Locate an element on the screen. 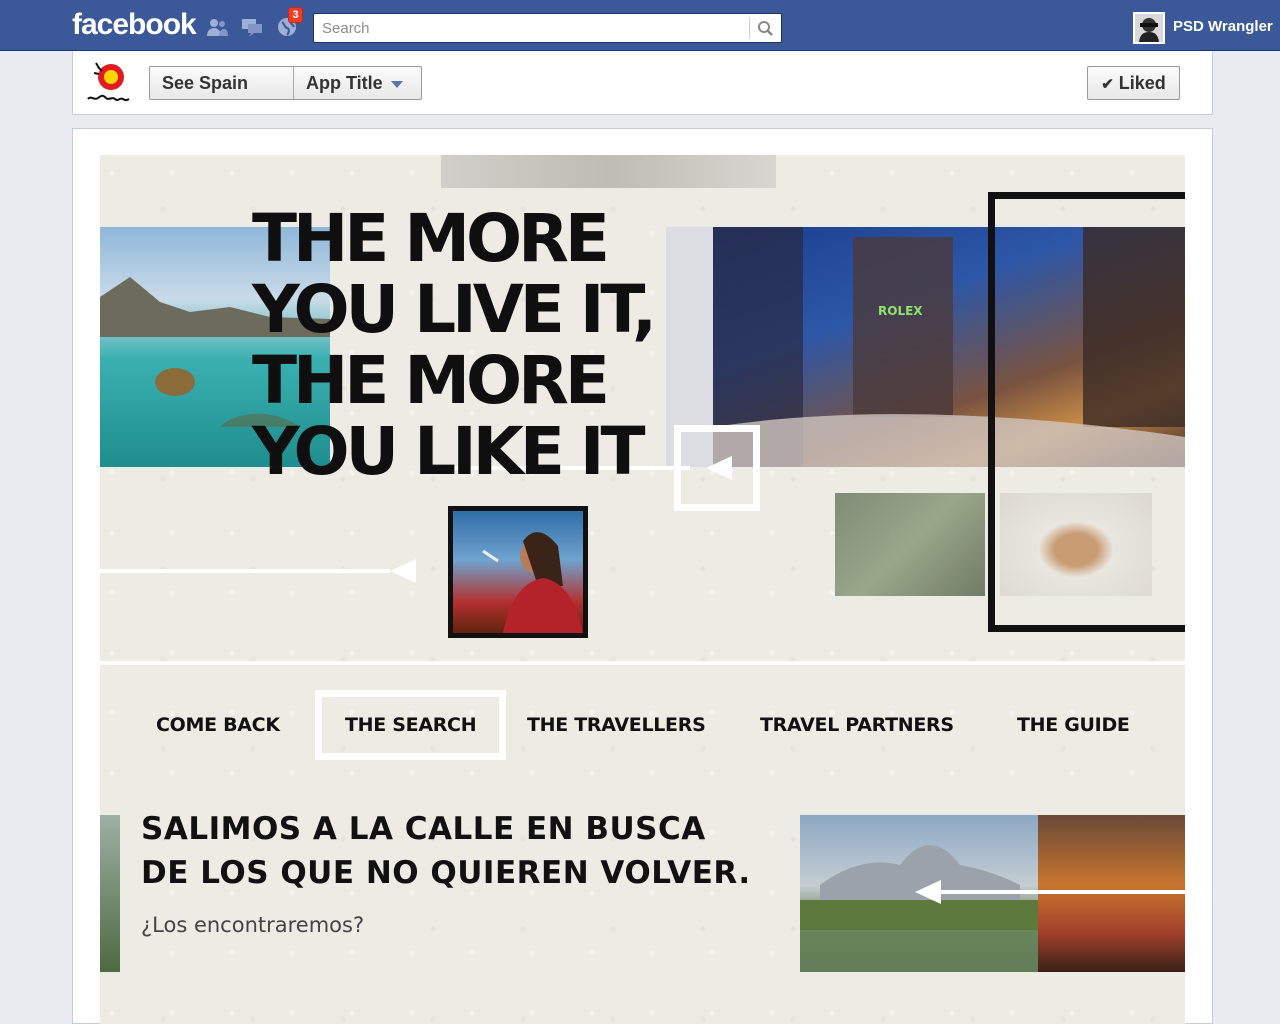 The width and height of the screenshot is (1280, 1024). liked-button: ✔ Liked is located at coordinates (1133, 83).